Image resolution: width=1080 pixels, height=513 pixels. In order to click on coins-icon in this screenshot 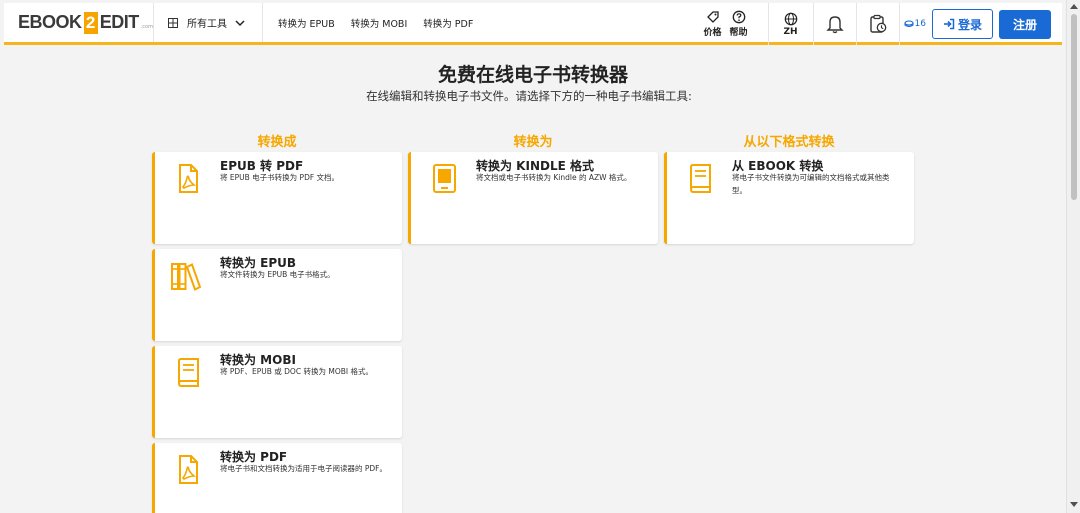, I will do `click(908, 24)`.